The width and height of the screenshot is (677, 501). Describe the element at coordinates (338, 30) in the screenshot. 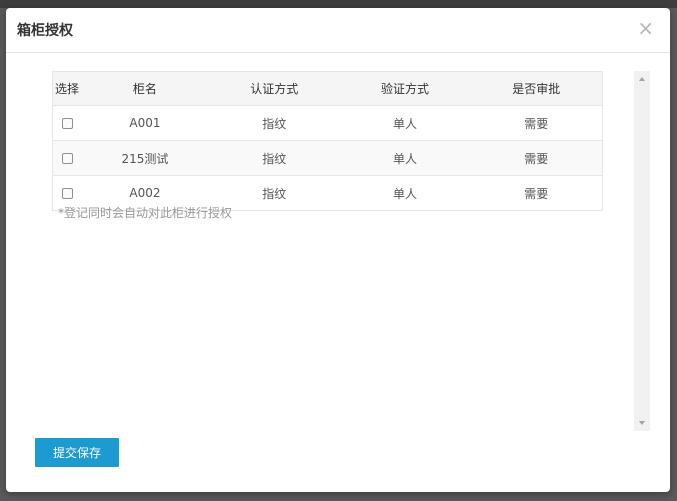

I see `dialog-header: 箱柜授权 ×` at that location.